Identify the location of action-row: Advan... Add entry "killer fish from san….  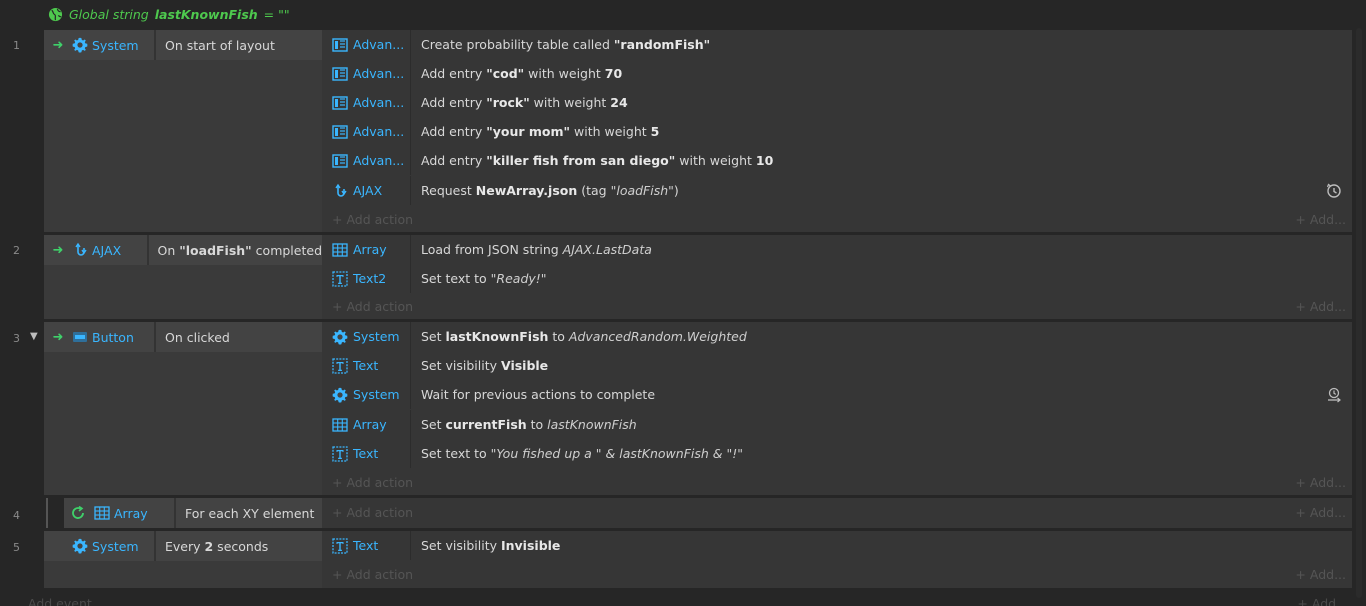
(837, 160).